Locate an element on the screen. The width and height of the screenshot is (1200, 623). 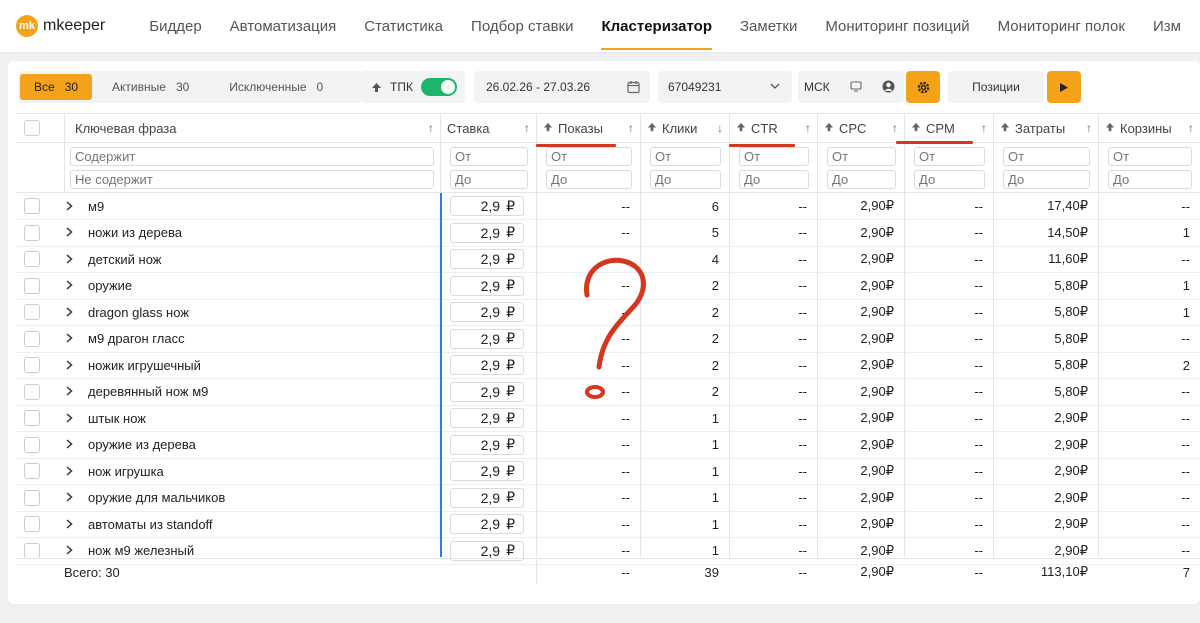
ctr-to-filter is located at coordinates (774, 179).